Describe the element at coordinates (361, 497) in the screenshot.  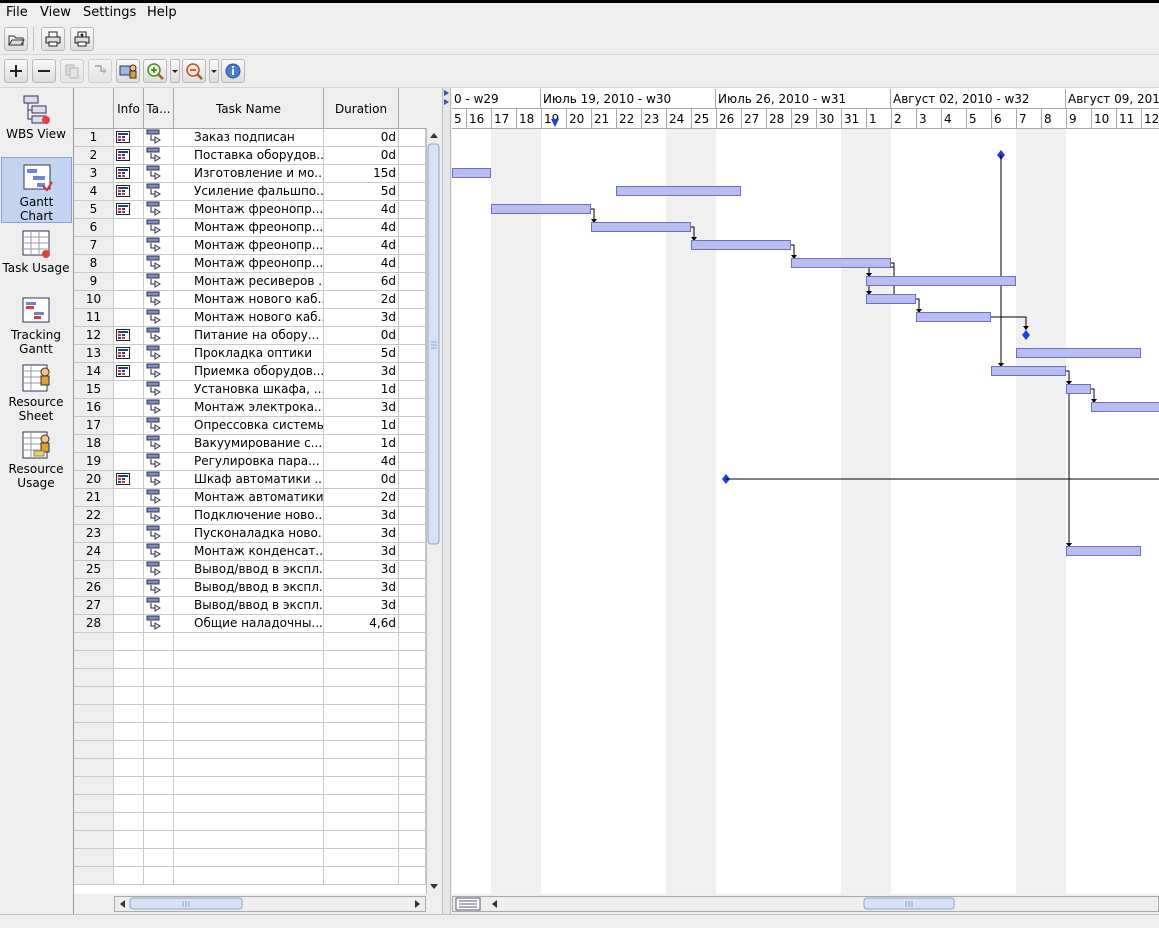
I see `duration-cell: 2d` at that location.